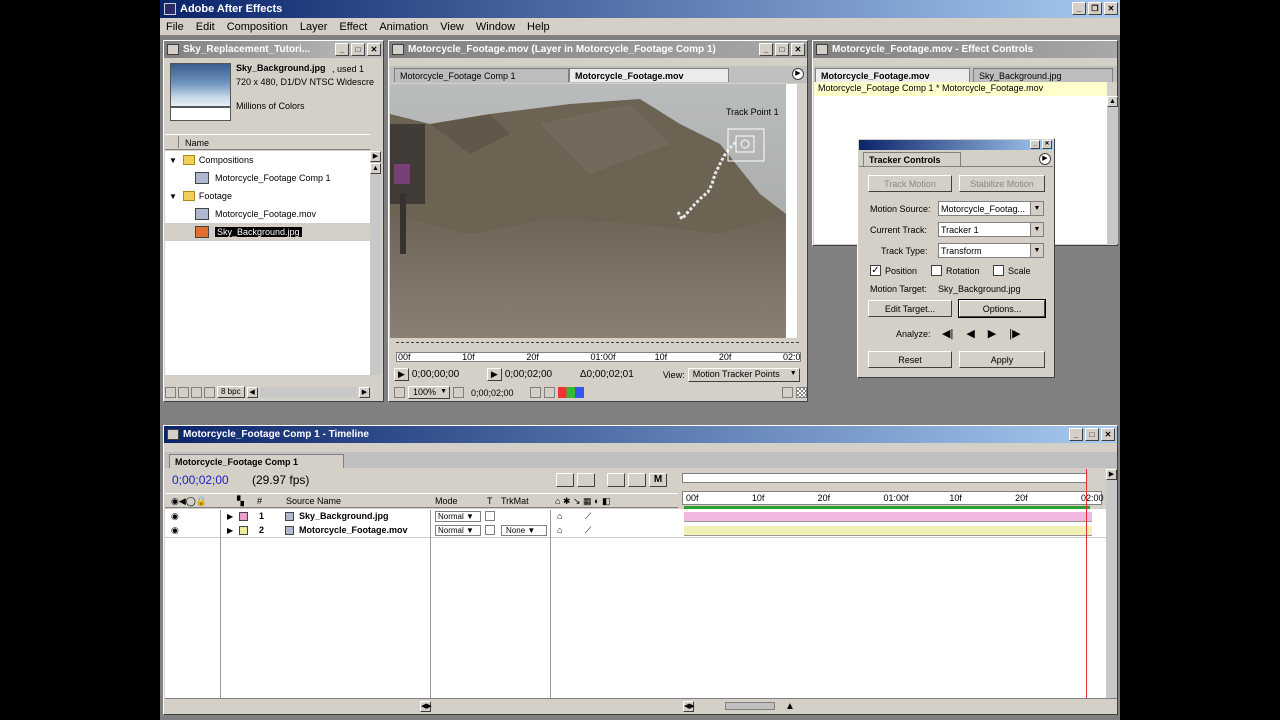 Image resolution: width=1280 pixels, height=720 pixels. I want to click on preview-icon, so click(399, 392).